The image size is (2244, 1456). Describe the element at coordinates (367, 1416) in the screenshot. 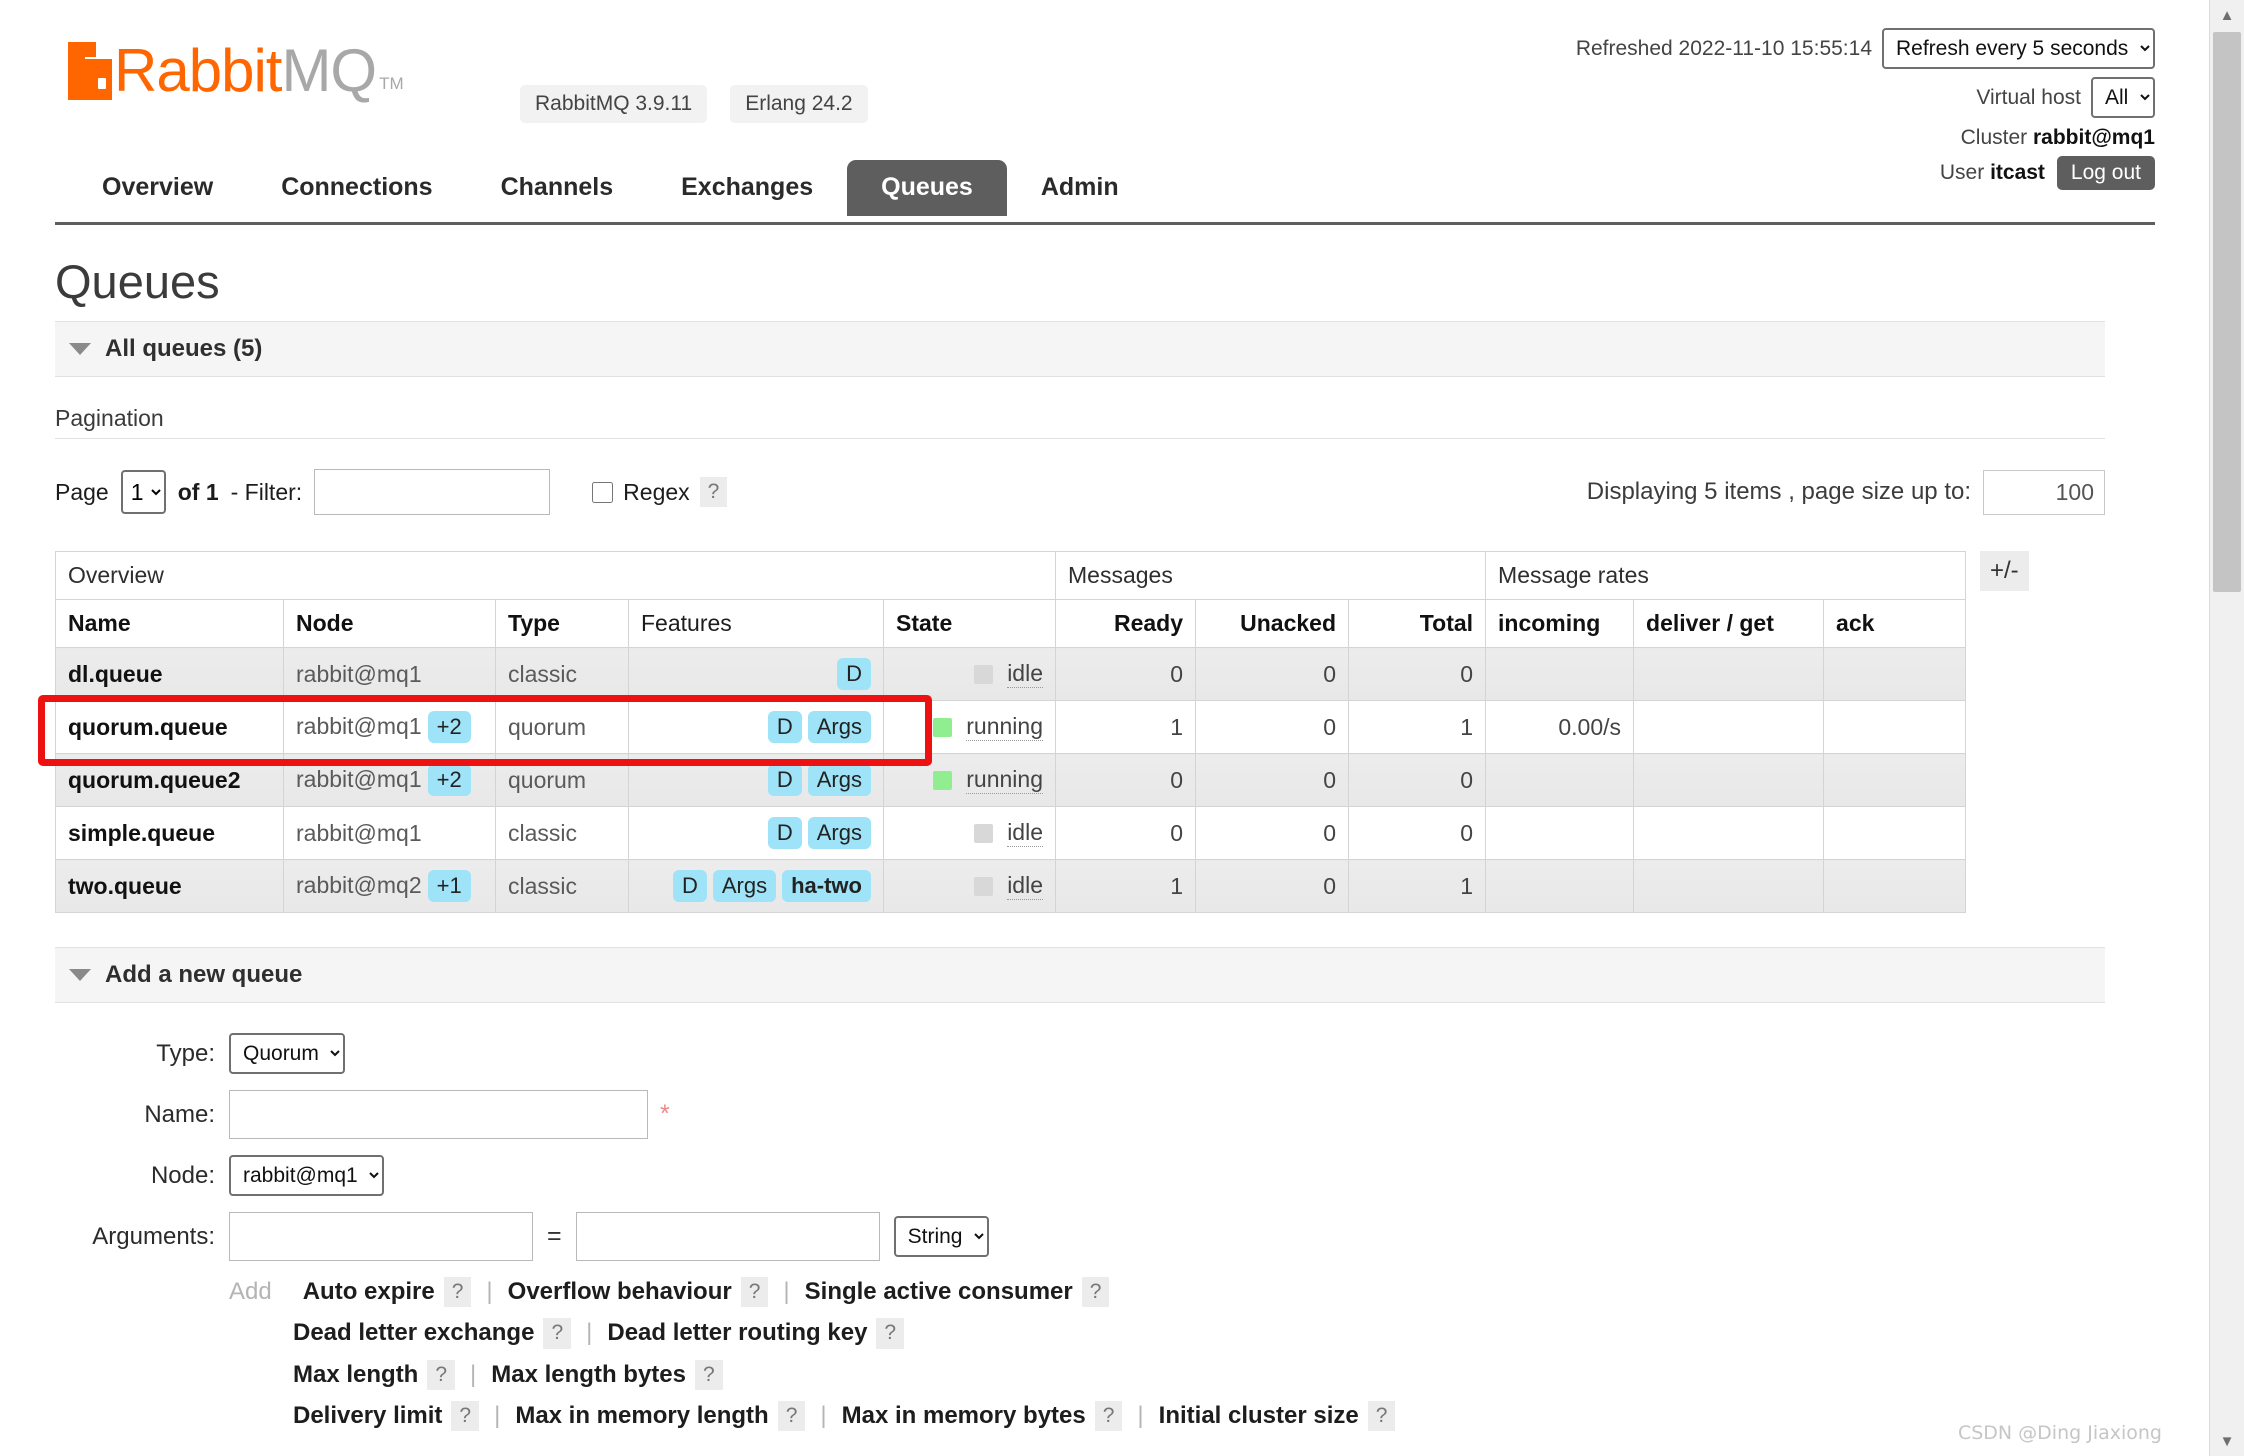

I see `preset-delivery-limit: Delivery limit` at that location.